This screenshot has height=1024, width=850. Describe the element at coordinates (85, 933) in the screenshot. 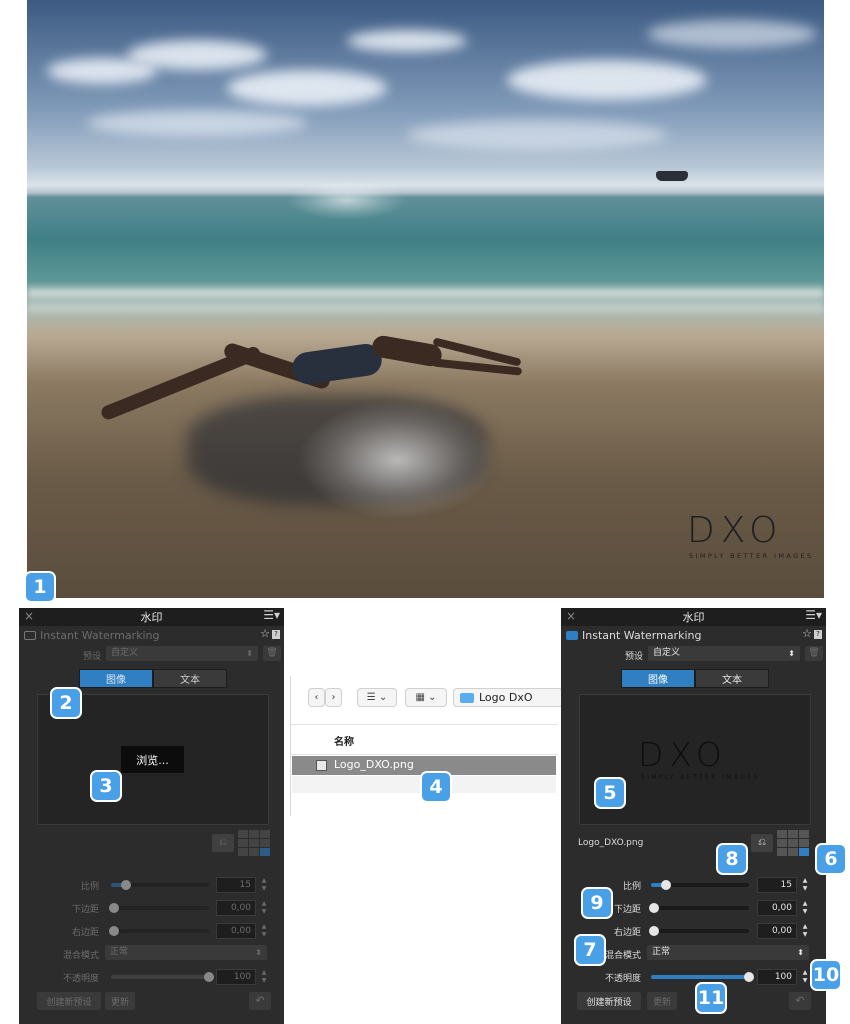

I see `right-margin-label: 右边距` at that location.